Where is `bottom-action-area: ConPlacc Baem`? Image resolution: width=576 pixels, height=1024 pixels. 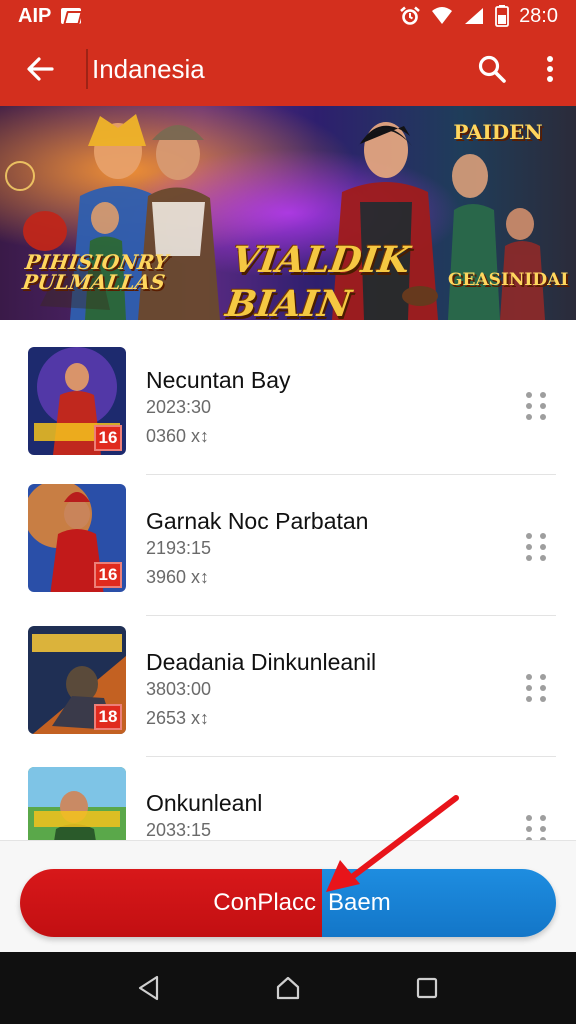 bottom-action-area: ConPlacc Baem is located at coordinates (288, 896).